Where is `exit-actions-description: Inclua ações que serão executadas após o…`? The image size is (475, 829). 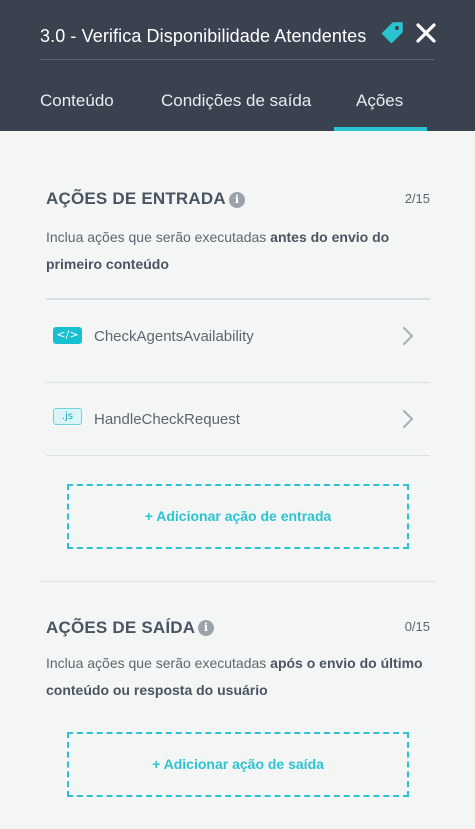
exit-actions-description: Inclua ações que serão executadas após o… is located at coordinates (238, 677).